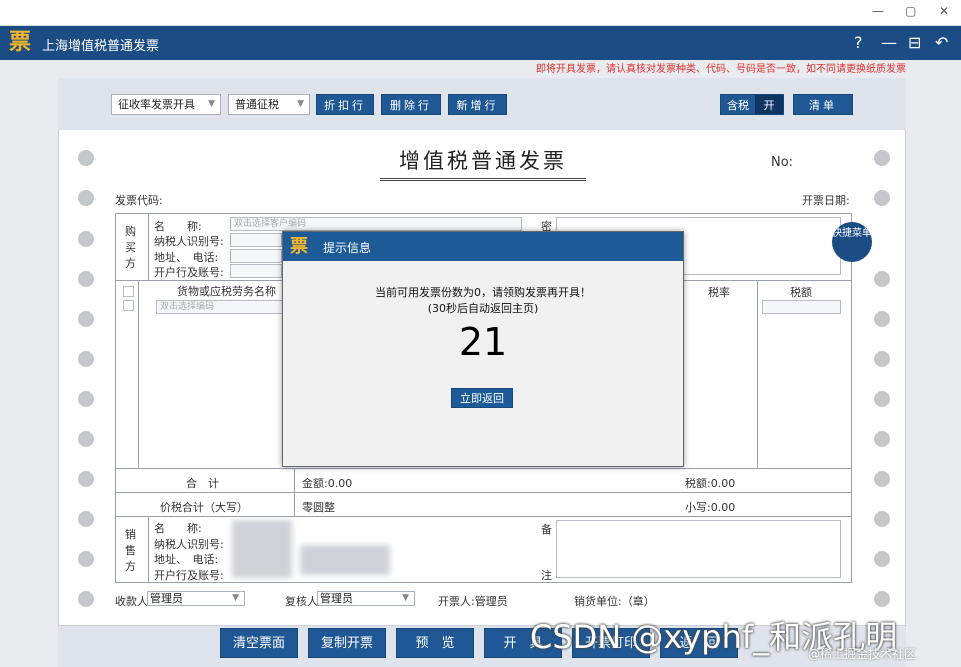  I want to click on back-icon: ↶, so click(941, 42).